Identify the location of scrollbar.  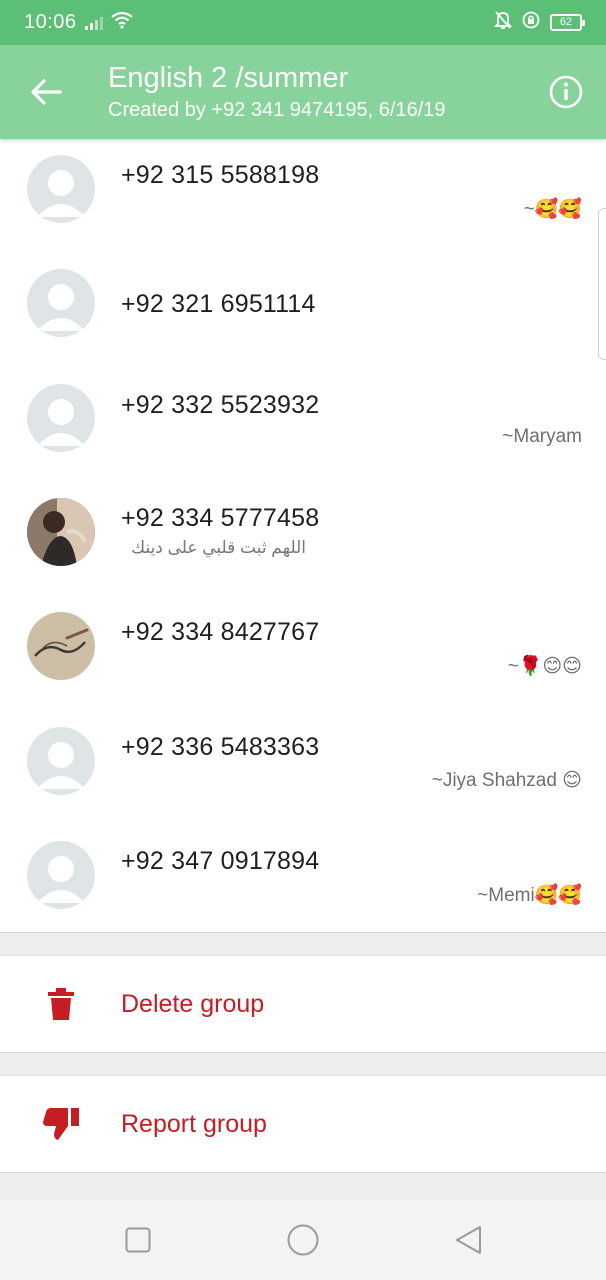
(602, 284).